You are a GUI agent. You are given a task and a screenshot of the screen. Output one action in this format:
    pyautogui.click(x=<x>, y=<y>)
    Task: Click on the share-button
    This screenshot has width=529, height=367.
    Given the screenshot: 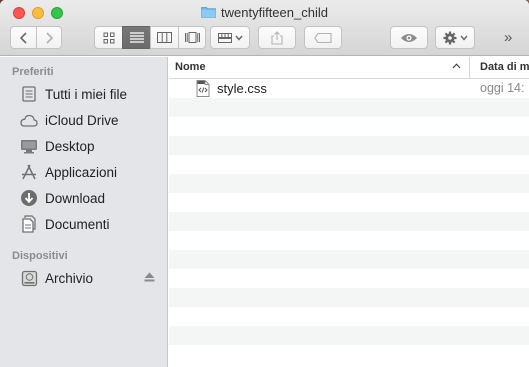 What is the action you would take?
    pyautogui.click(x=277, y=37)
    